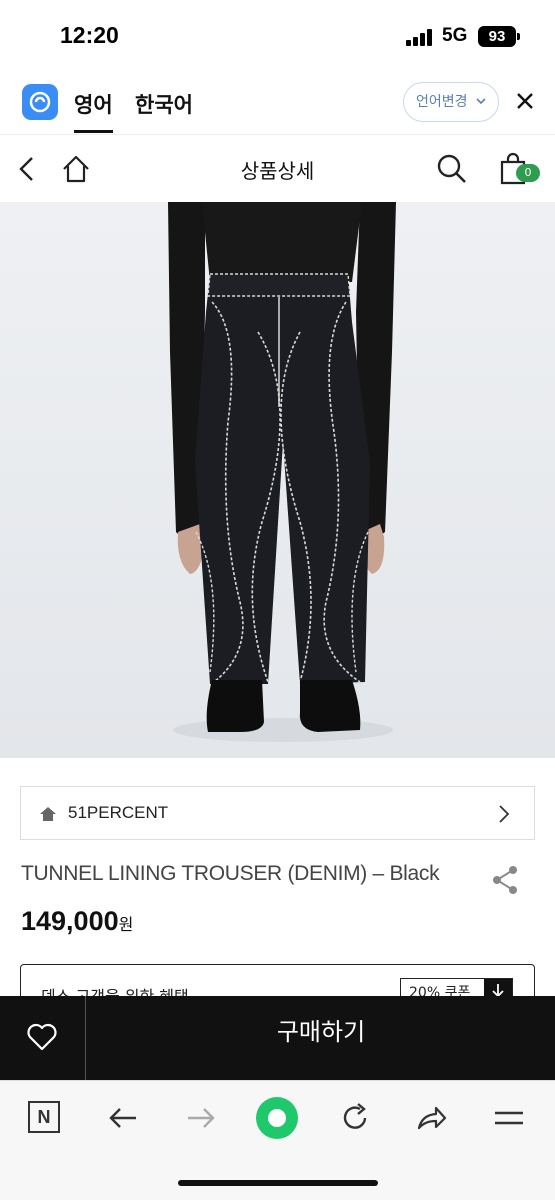 The height and width of the screenshot is (1200, 555). I want to click on language-bar: 영어 한국어 언어변경, so click(277, 103).